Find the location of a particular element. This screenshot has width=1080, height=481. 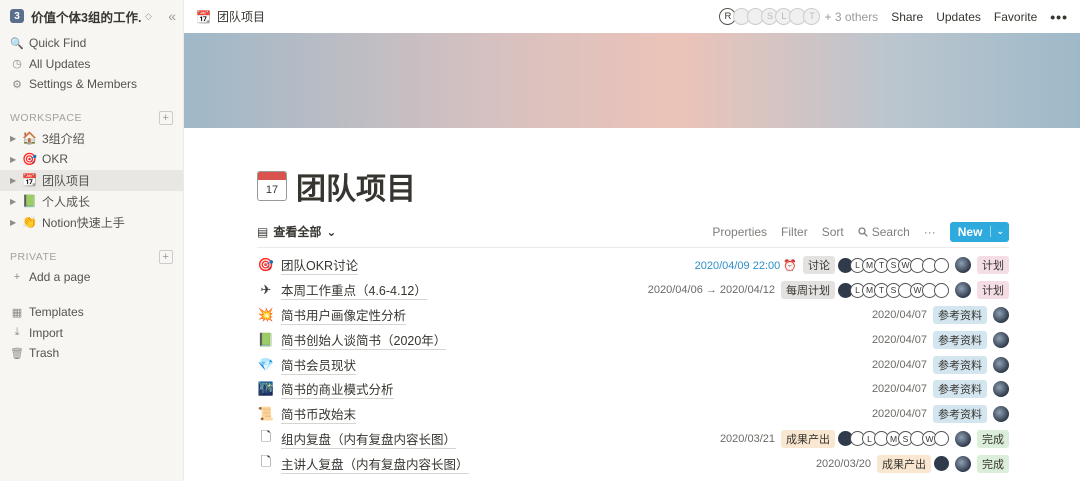

table-row: 💥 简书用户画像定性分析 2020/04/07 参考资料 is located at coordinates (633, 315).